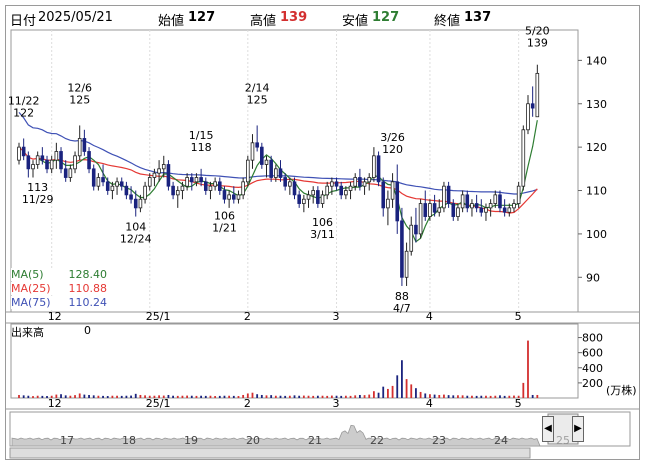 The image size is (653, 470). What do you see at coordinates (59, 274) in the screenshot?
I see `ma5-legend: MA(5) 128.40` at bounding box center [59, 274].